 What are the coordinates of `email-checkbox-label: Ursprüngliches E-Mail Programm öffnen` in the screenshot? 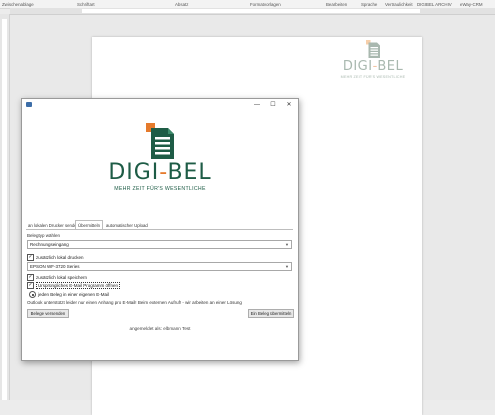 It's located at (78, 285).